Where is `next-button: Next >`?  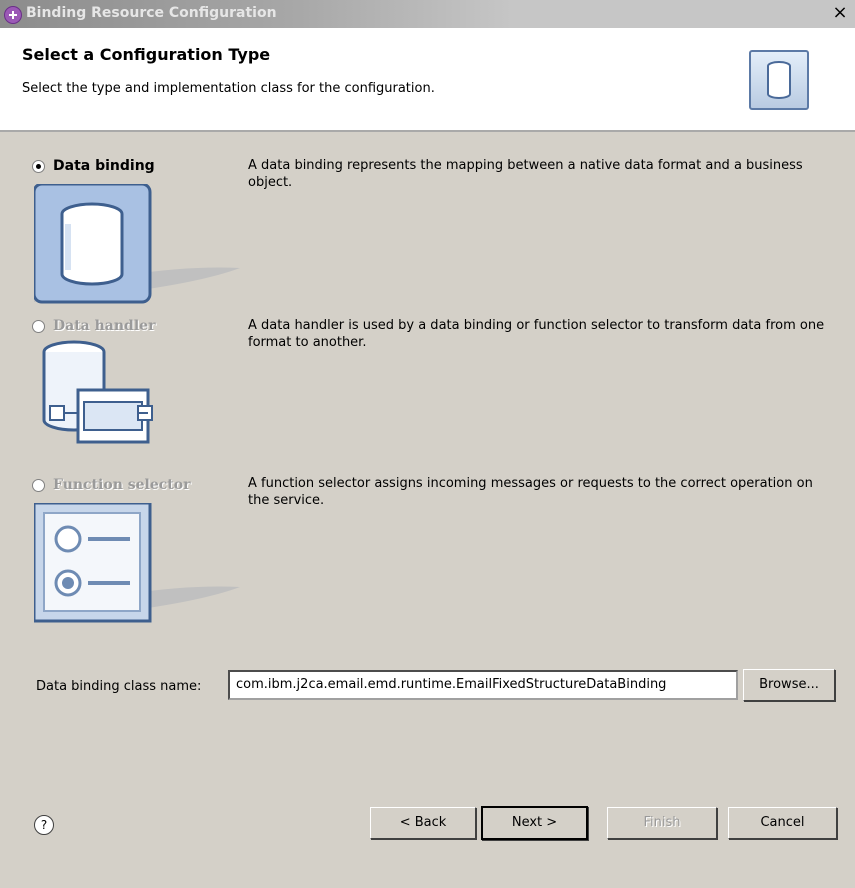
next-button: Next > is located at coordinates (534, 823).